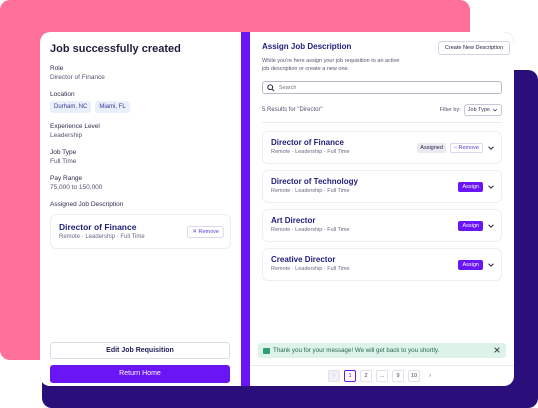 The image size is (538, 408). I want to click on page-button: 9, so click(398, 376).